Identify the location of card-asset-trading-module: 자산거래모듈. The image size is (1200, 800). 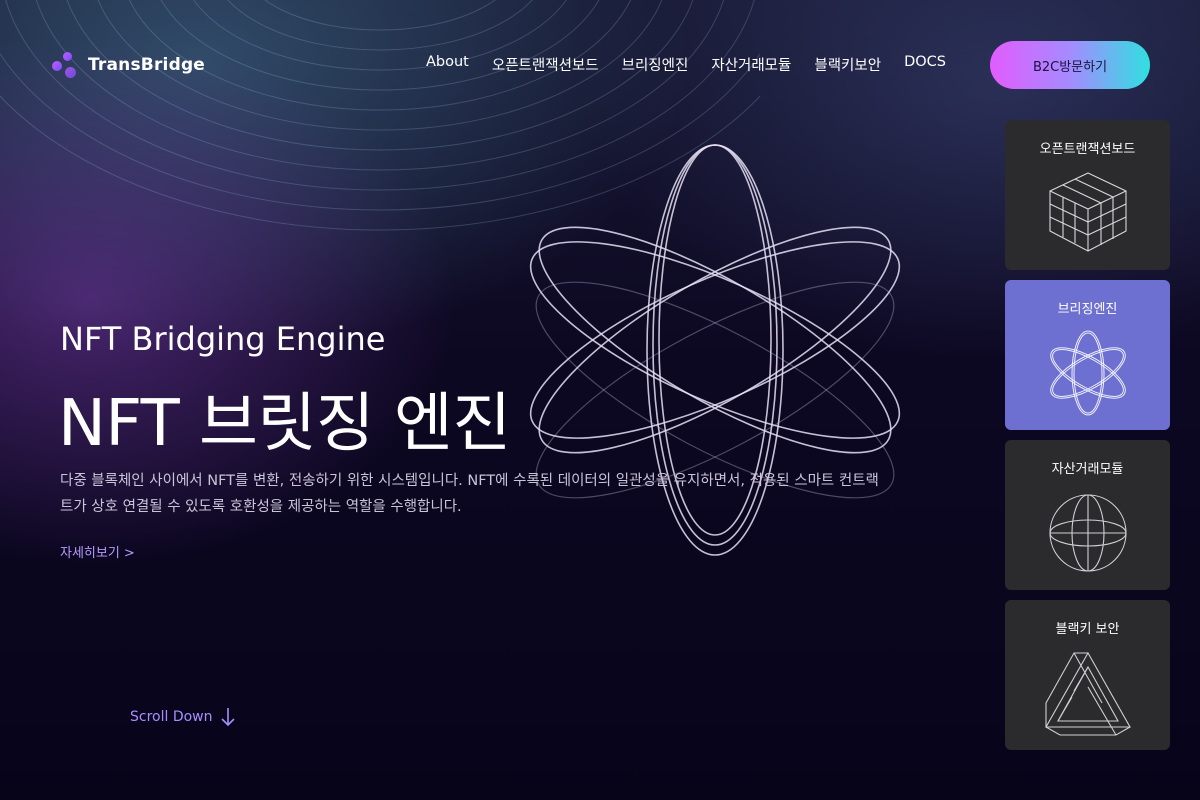
(1087, 515).